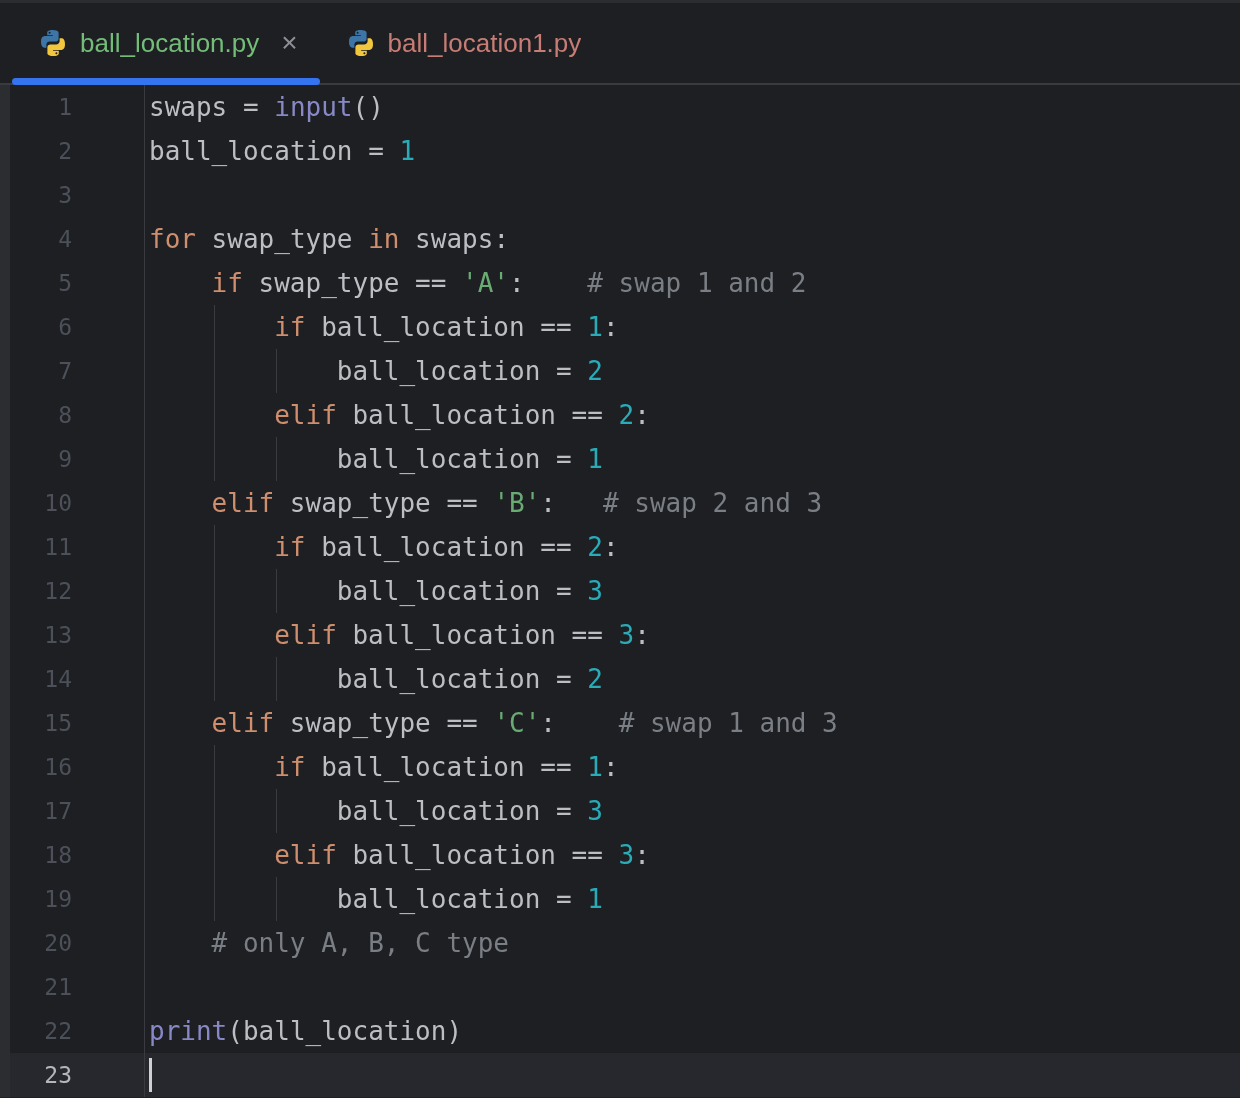  I want to click on text-cursor, so click(150, 1075).